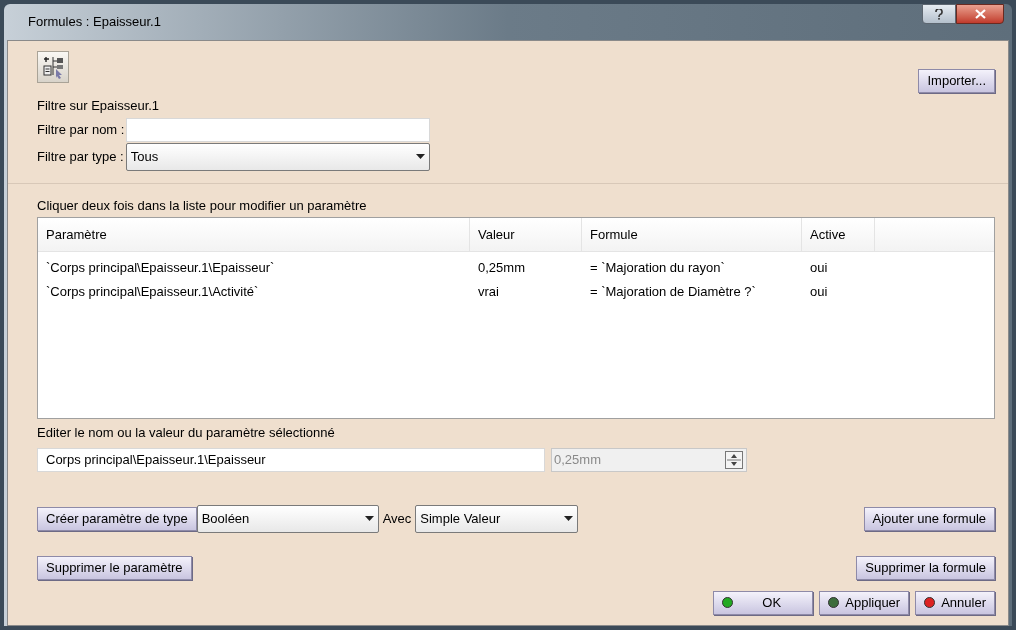  What do you see at coordinates (291, 459) in the screenshot?
I see `parameter-name-field: Corps principal\Epaisseur.1\Epaisseur` at bounding box center [291, 459].